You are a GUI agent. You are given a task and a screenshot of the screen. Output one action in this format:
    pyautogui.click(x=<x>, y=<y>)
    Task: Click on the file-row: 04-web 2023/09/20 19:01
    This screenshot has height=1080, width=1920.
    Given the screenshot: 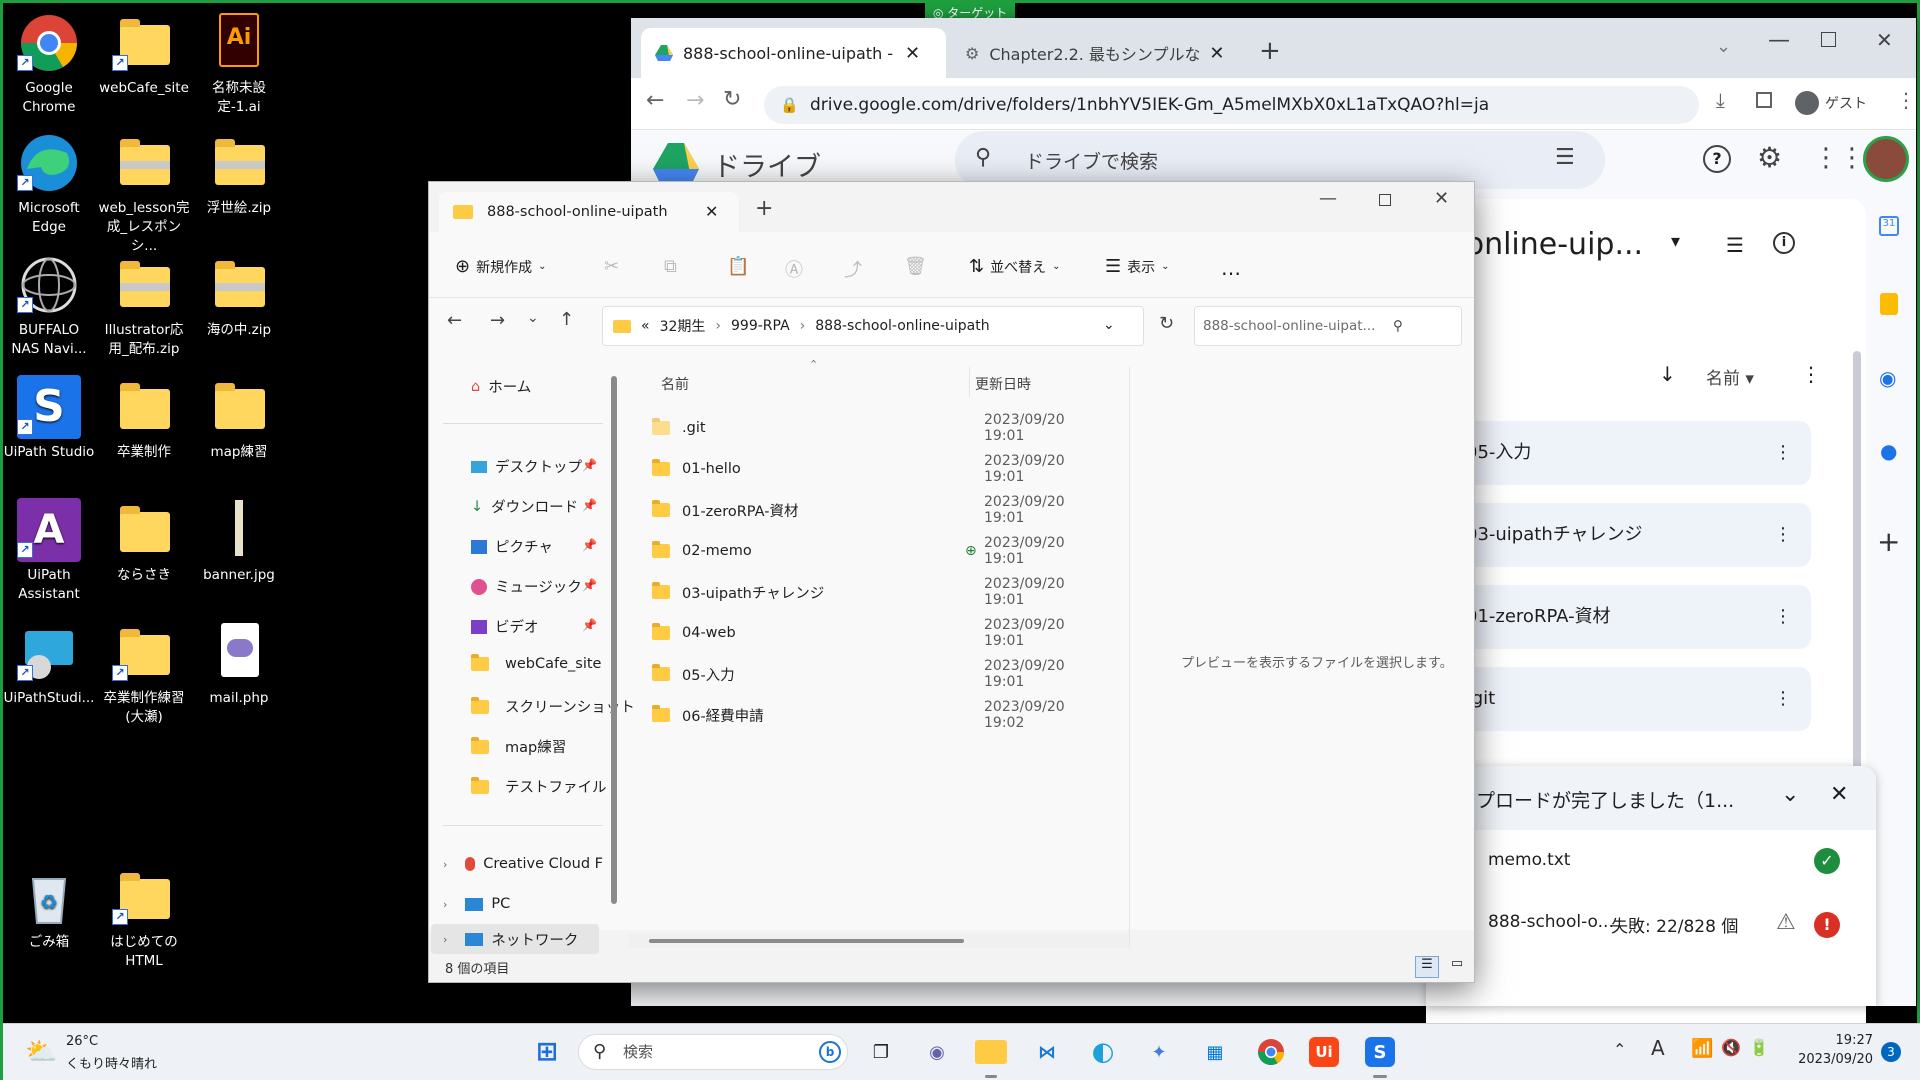 What is the action you would take?
    pyautogui.click(x=877, y=633)
    